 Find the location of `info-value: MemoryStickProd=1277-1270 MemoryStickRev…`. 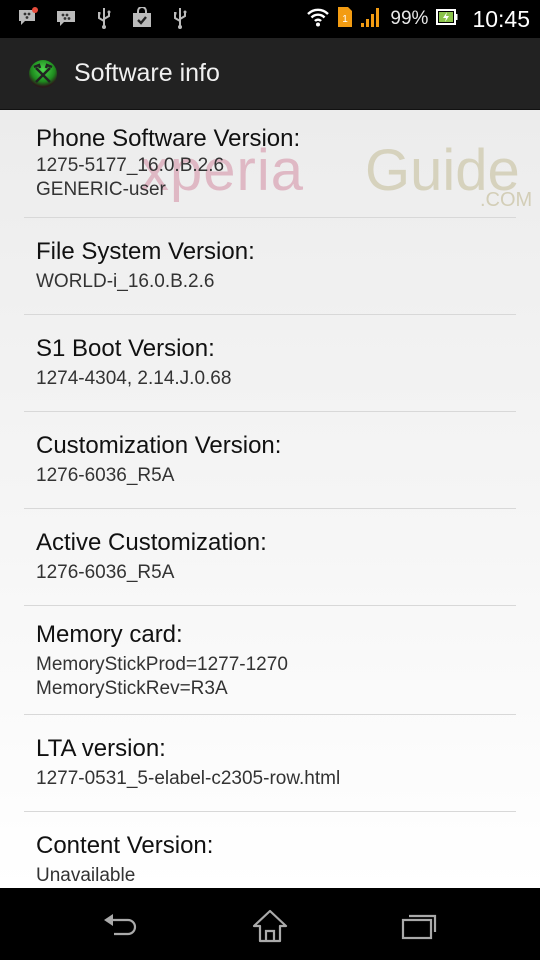

info-value: MemoryStickProd=1277-1270 MemoryStickRev… is located at coordinates (162, 676).